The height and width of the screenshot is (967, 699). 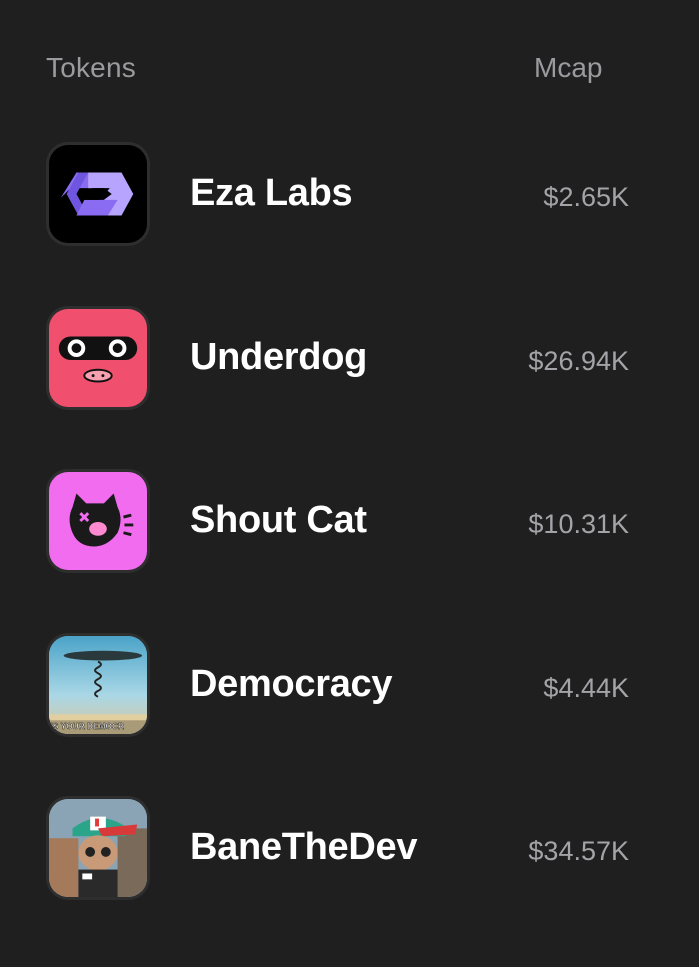 What do you see at coordinates (278, 520) in the screenshot?
I see `token-name: Shout Cat` at bounding box center [278, 520].